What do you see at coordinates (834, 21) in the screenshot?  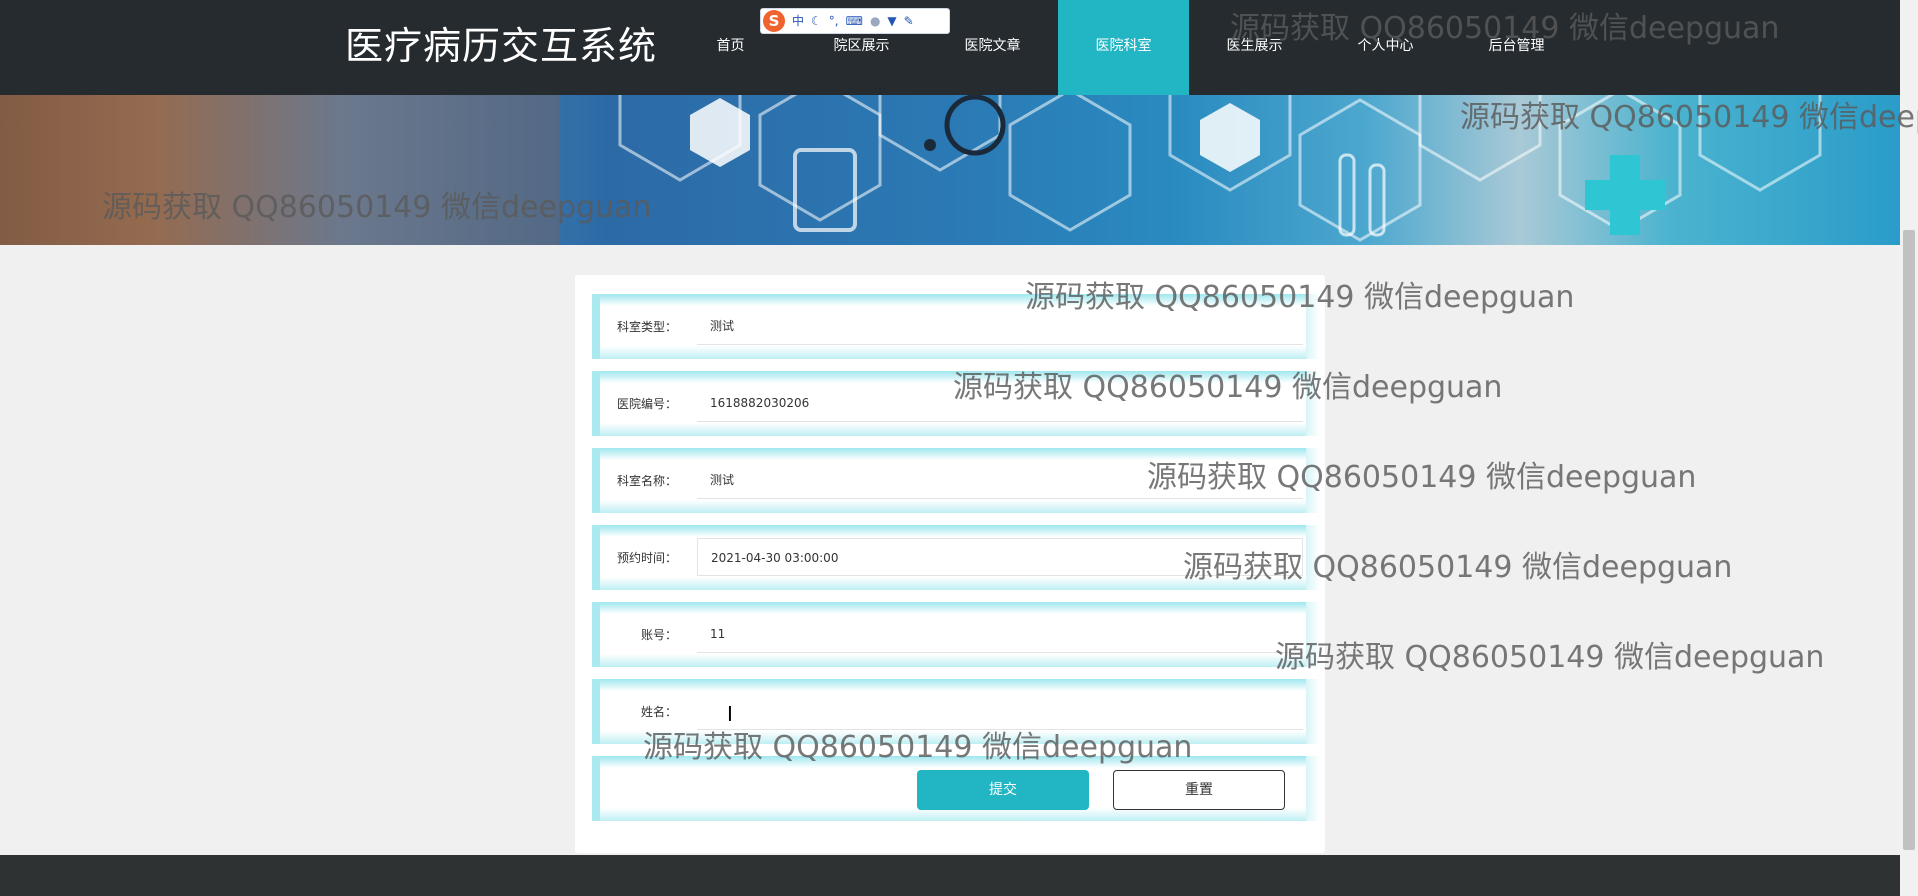 I see `punctuation-icon: °,` at bounding box center [834, 21].